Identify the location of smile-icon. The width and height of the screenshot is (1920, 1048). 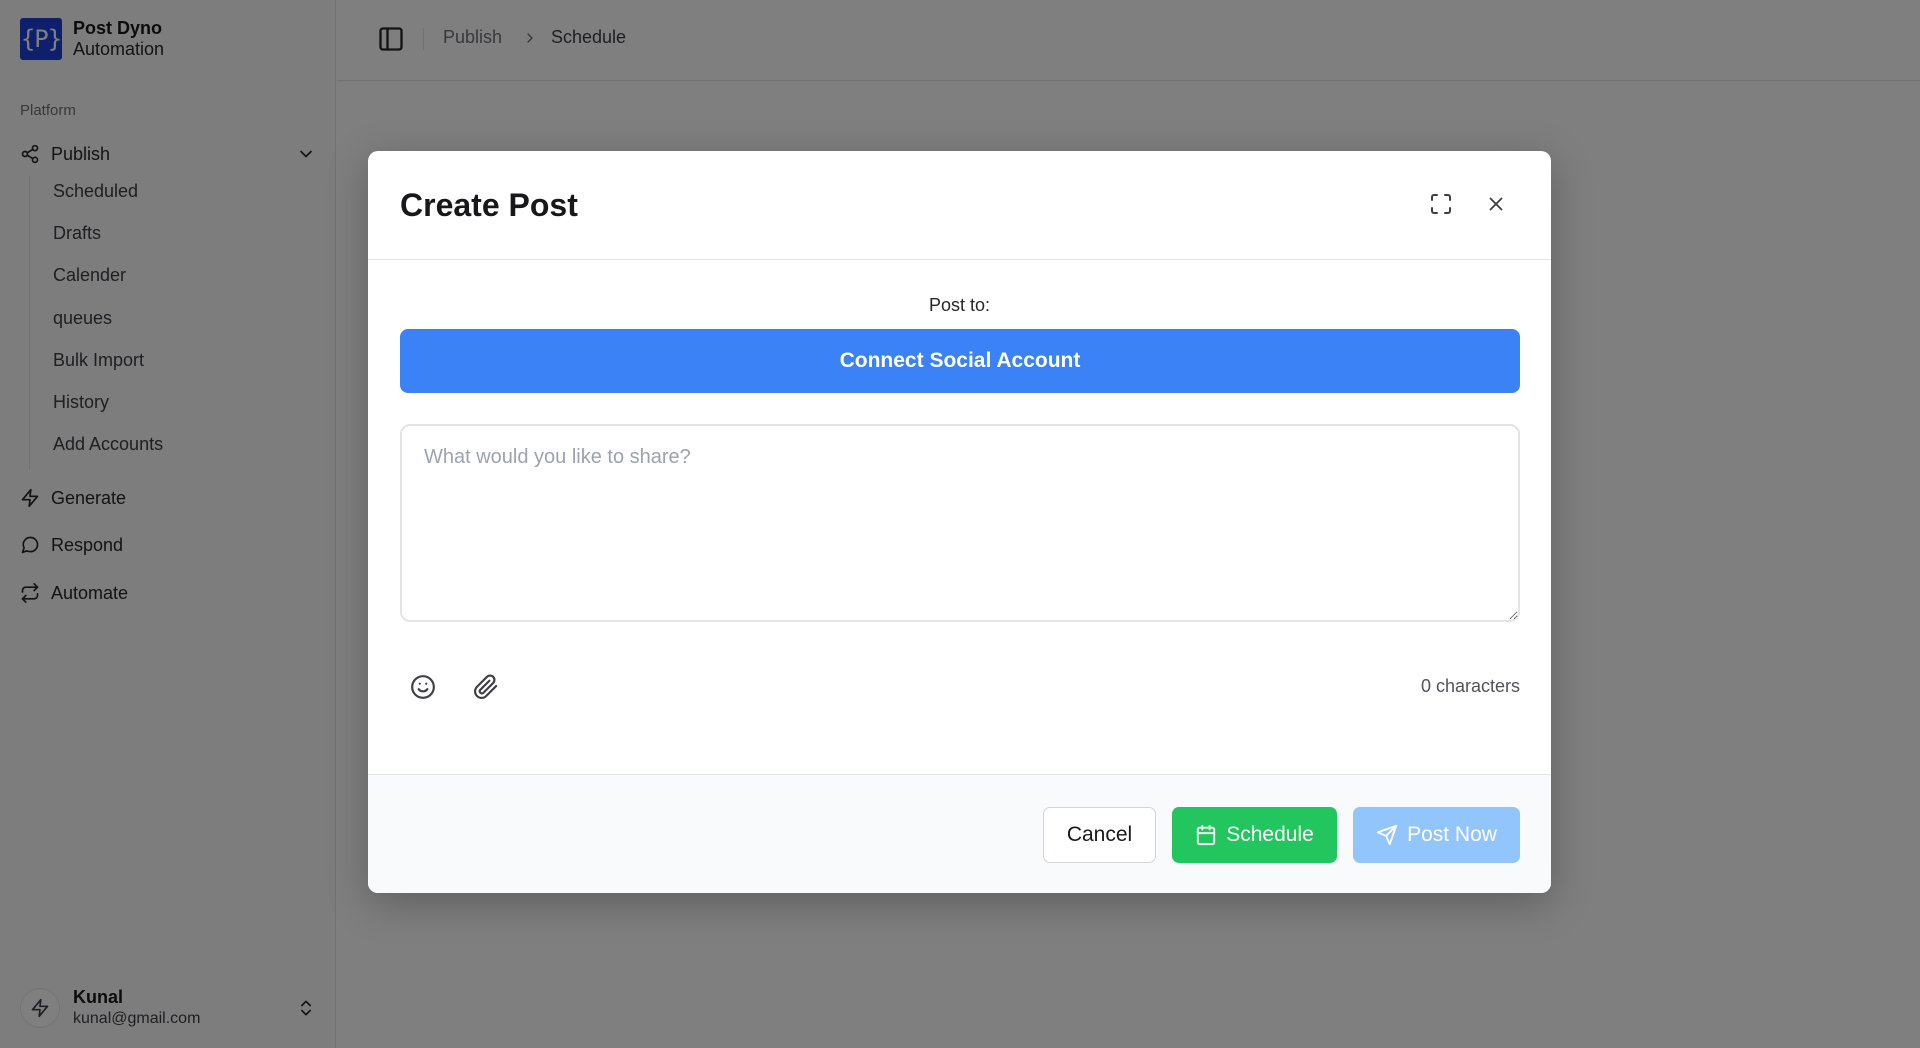
(423, 687).